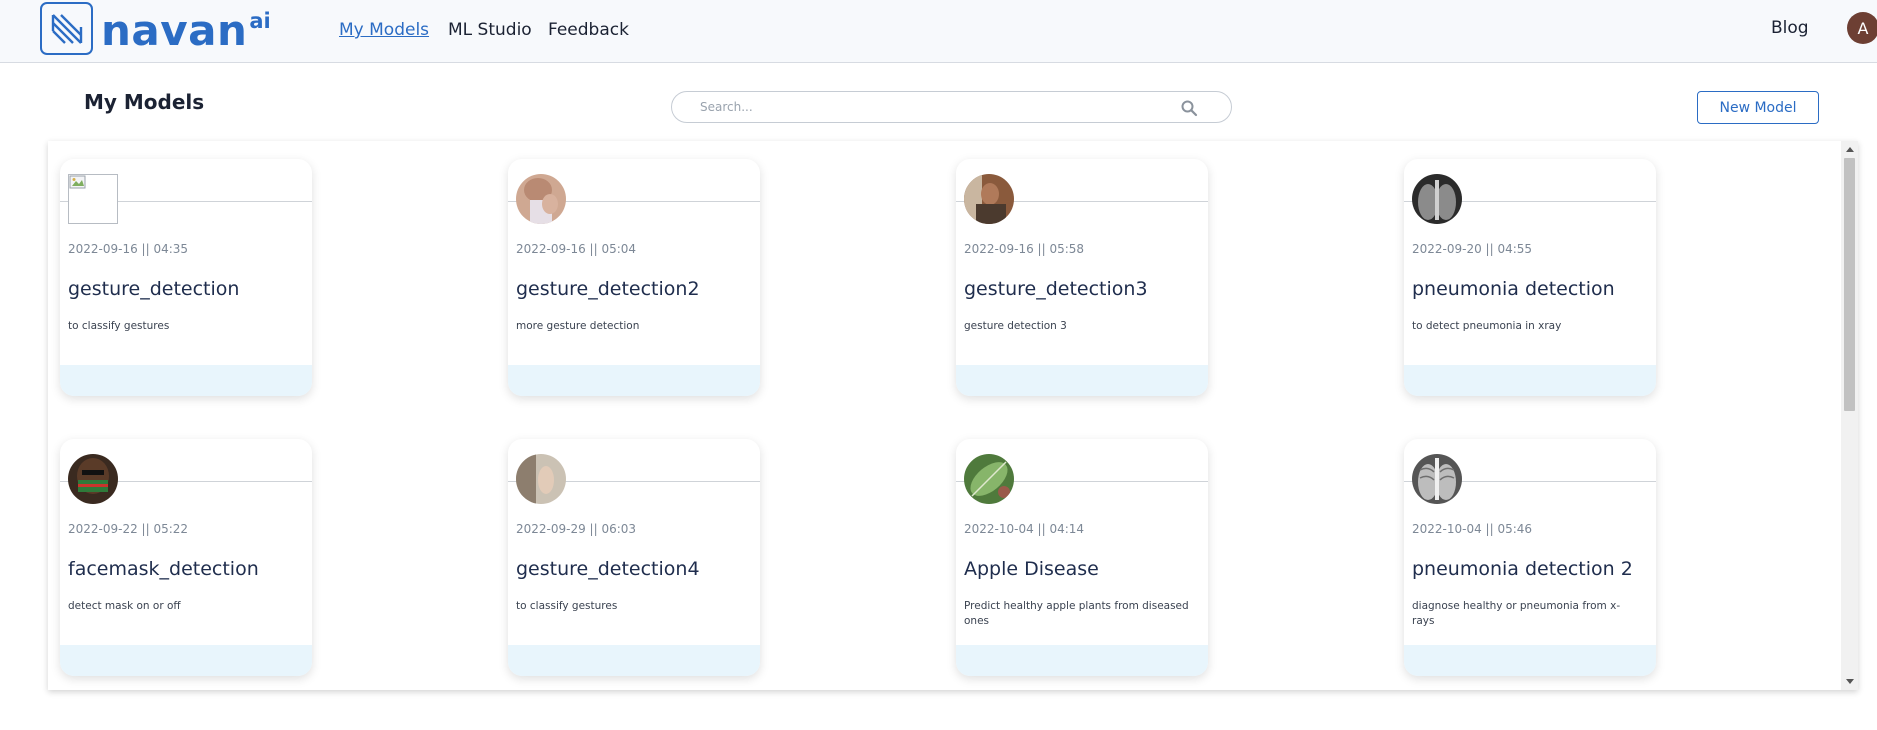  I want to click on card-date: 2022-09-16 || 05:58, so click(1024, 249).